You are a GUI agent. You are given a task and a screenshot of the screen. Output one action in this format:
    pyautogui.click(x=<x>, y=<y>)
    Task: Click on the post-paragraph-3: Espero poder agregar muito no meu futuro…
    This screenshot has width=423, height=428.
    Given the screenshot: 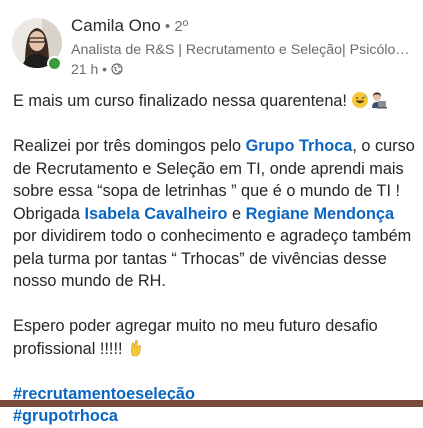 What is the action you would take?
    pyautogui.click(x=195, y=337)
    